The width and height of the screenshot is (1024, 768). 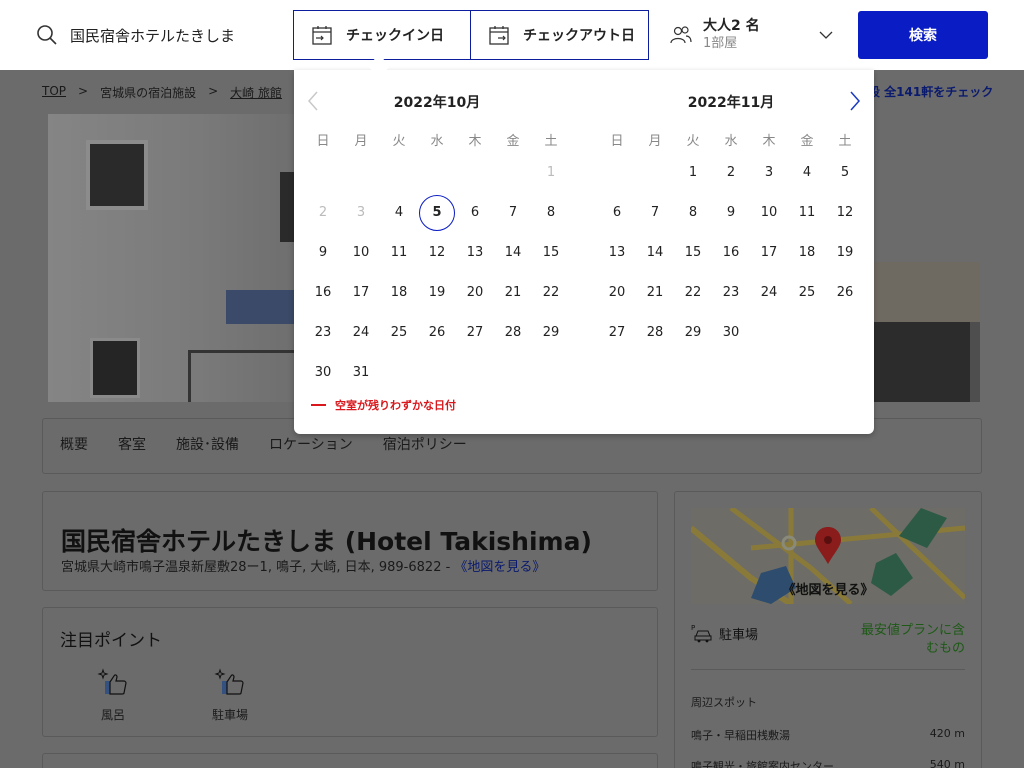 I want to click on nearby-item: 鳴子・早稲田桟敷湯 420 m, so click(x=828, y=735).